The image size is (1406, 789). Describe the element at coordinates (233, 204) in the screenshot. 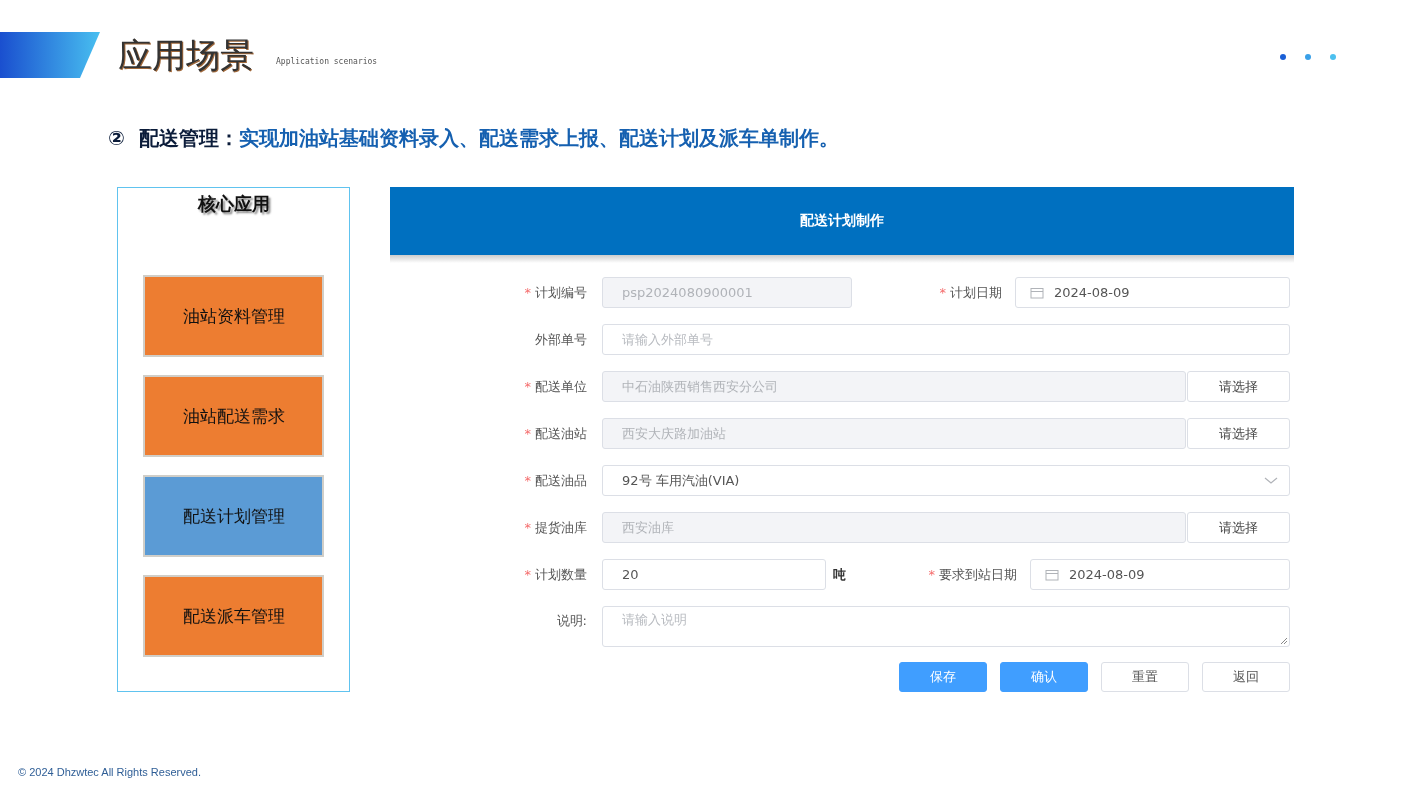

I see `panel-title: 核心应用` at that location.